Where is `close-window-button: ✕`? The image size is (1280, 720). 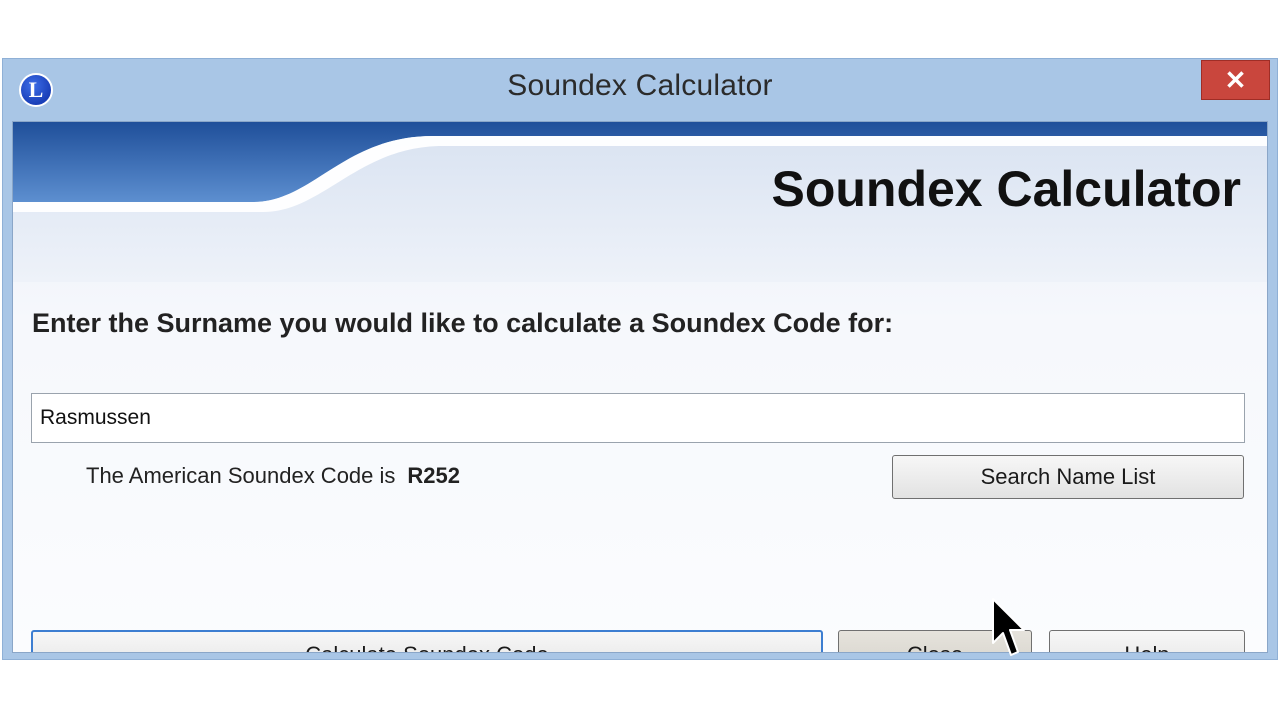 close-window-button: ✕ is located at coordinates (1235, 80).